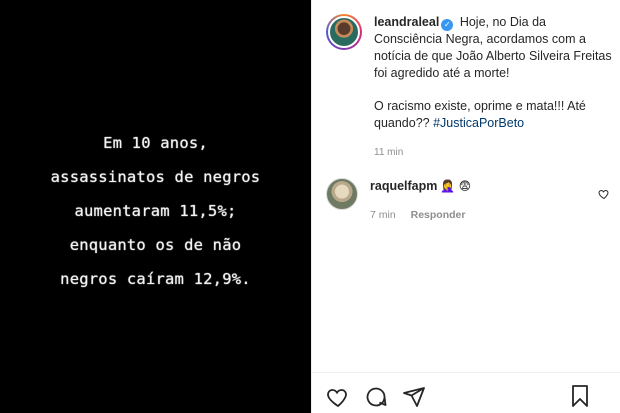 The width and height of the screenshot is (620, 413). Describe the element at coordinates (456, 186) in the screenshot. I see `comment-text: 🤦‍♀️ 😨` at that location.